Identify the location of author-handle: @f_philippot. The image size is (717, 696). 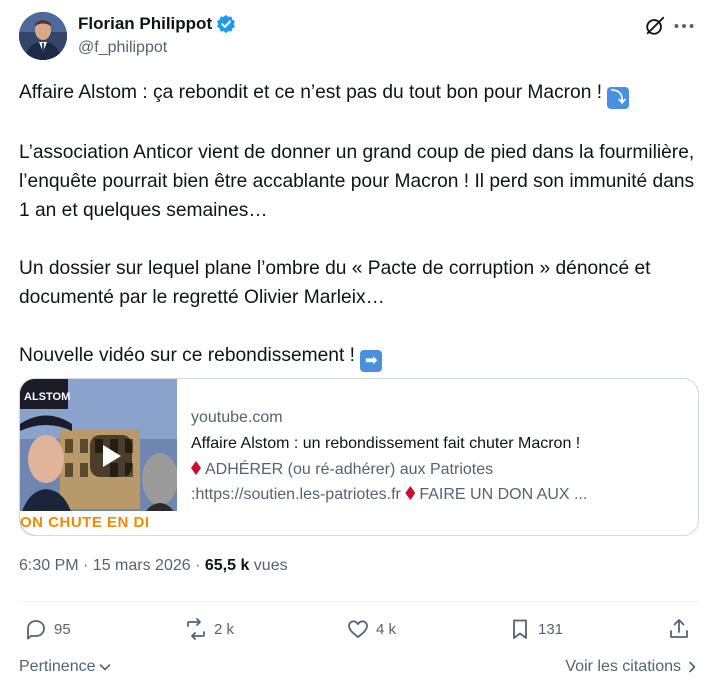
(122, 48).